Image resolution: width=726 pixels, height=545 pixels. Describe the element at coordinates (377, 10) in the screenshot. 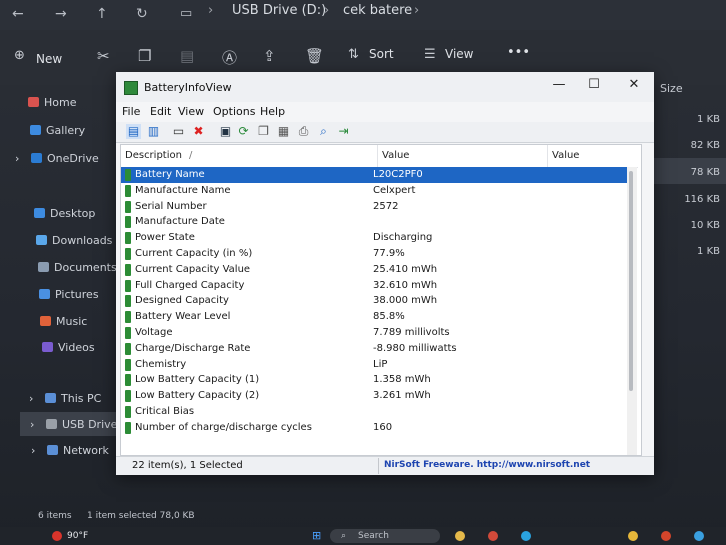

I see `breadcrumb-folder: cek batere` at that location.